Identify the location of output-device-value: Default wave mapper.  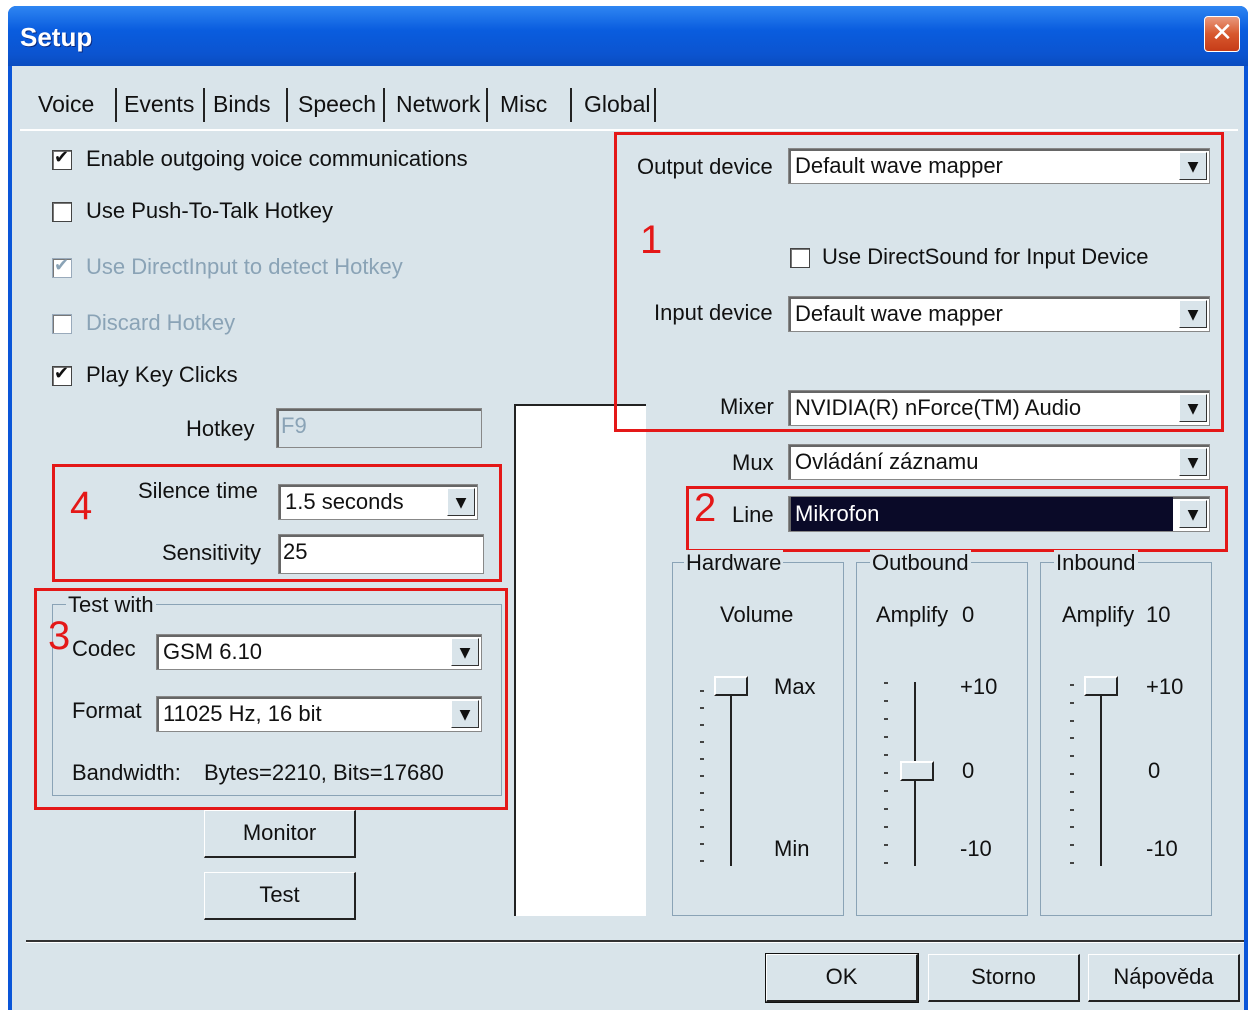
(899, 165).